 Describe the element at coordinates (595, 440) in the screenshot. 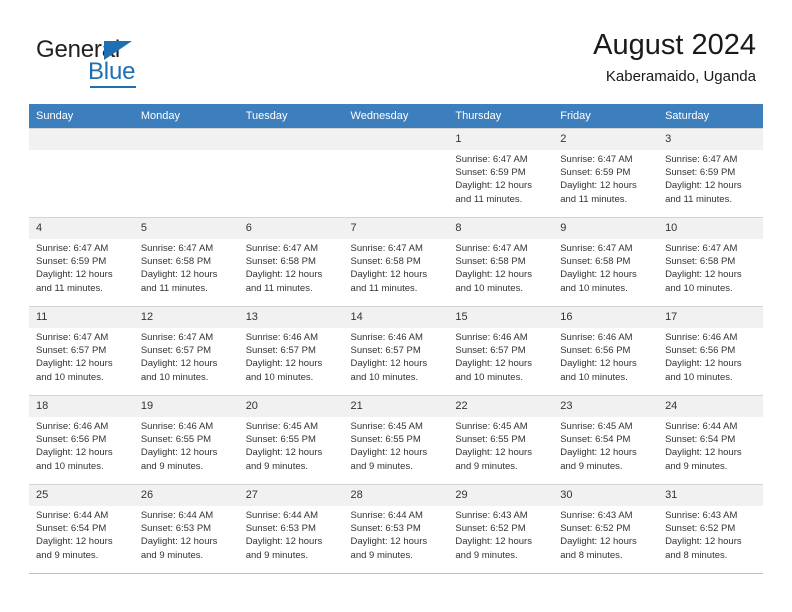

I see `sunset-text: Sunset: 6:54 PM` at that location.